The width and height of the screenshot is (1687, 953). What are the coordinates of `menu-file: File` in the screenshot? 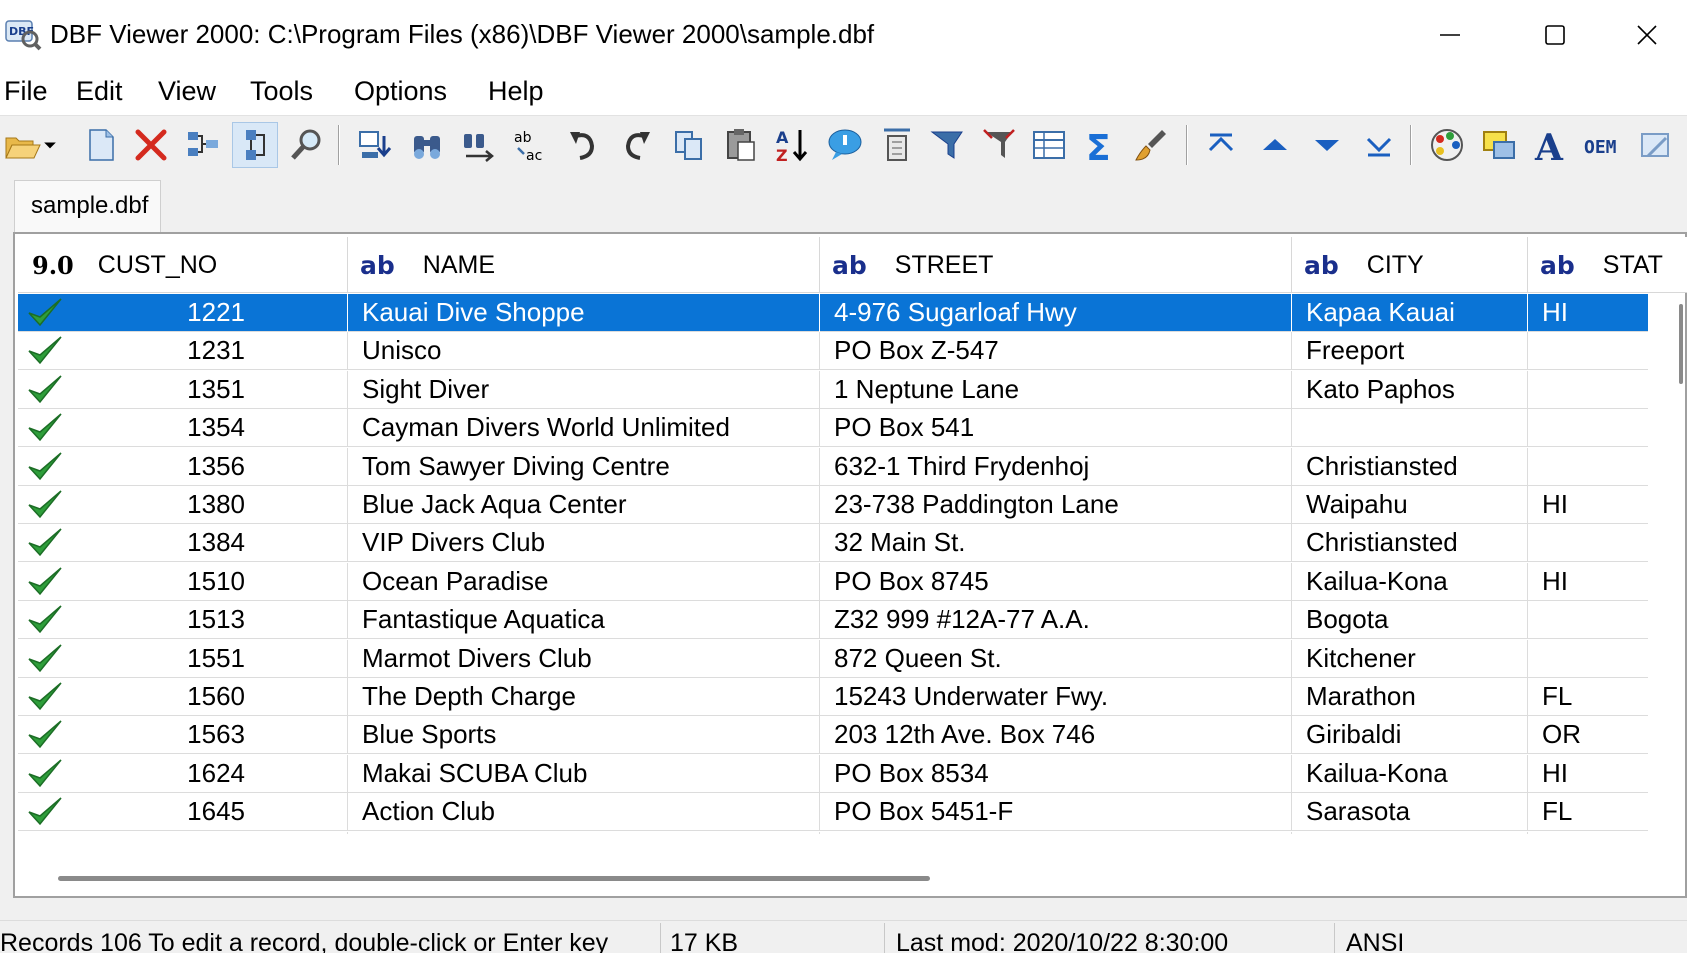 It's located at (26, 91).